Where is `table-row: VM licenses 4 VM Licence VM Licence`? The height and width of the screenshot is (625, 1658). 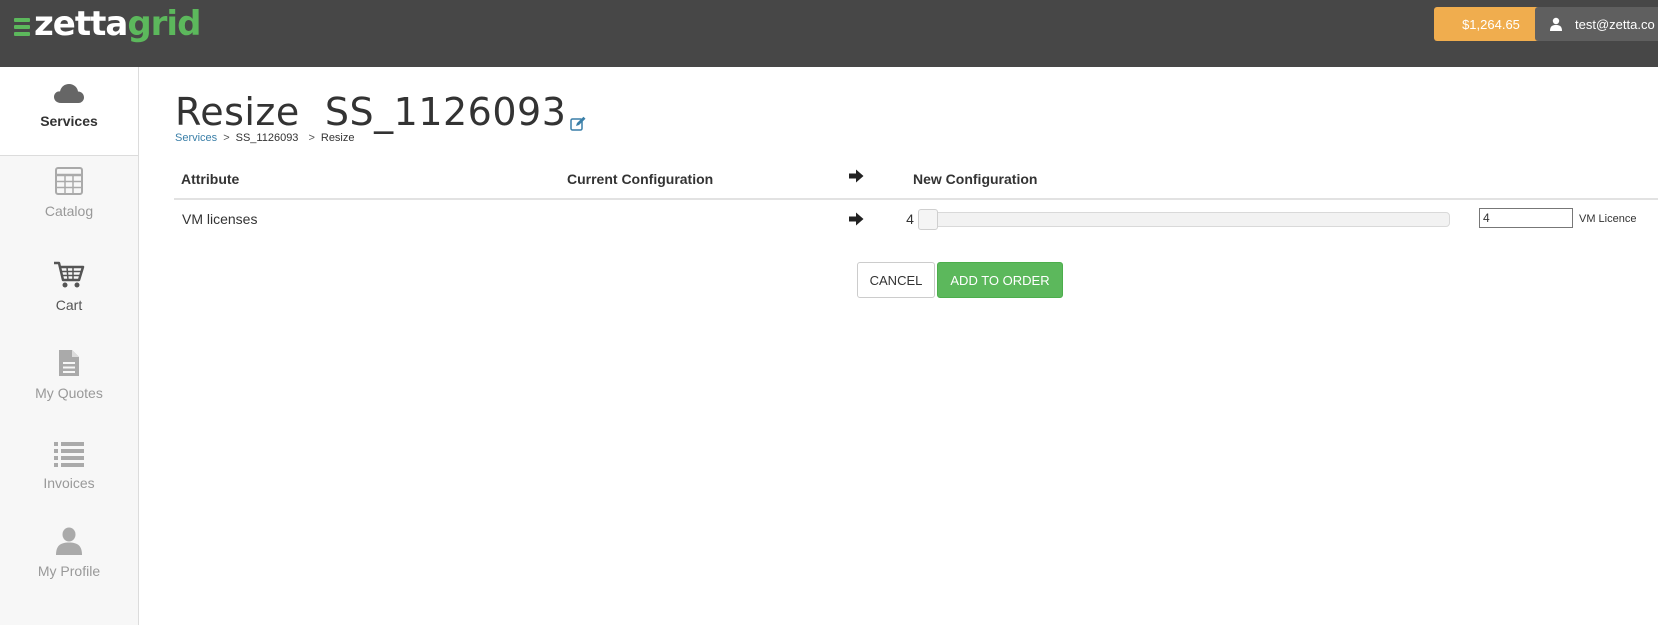 table-row: VM licenses 4 VM Licence VM Licence is located at coordinates (916, 220).